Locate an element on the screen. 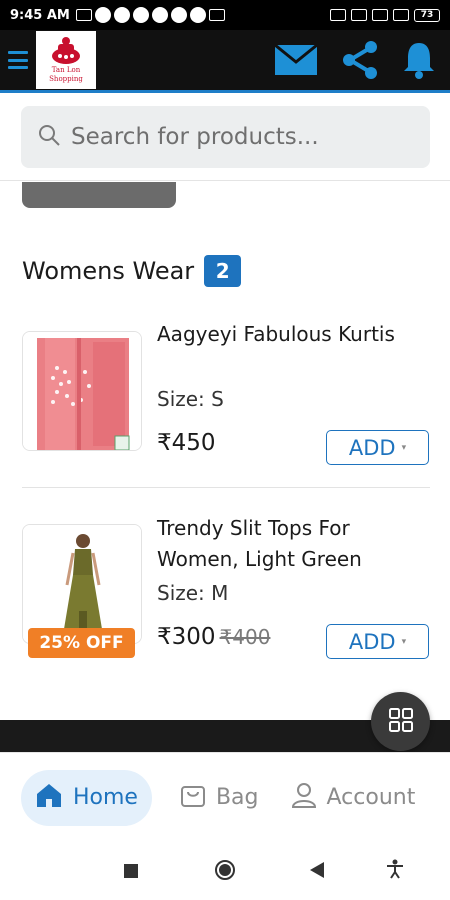 Image resolution: width=450 pixels, height=900 pixels. product-name: Aagyeyi Fabulous Kurtis is located at coordinates (292, 334).